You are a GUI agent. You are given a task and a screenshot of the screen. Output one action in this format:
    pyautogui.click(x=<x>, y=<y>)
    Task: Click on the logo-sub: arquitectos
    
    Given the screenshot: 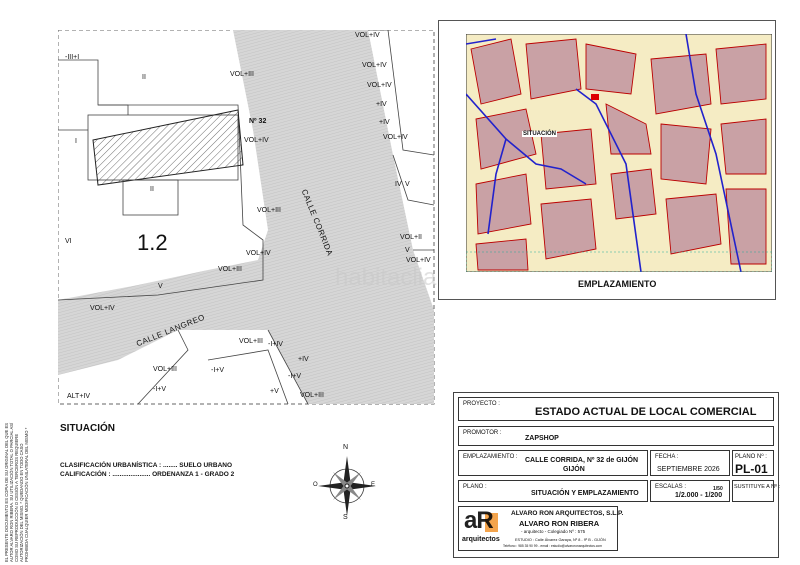 What is the action you would take?
    pyautogui.click(x=481, y=539)
    